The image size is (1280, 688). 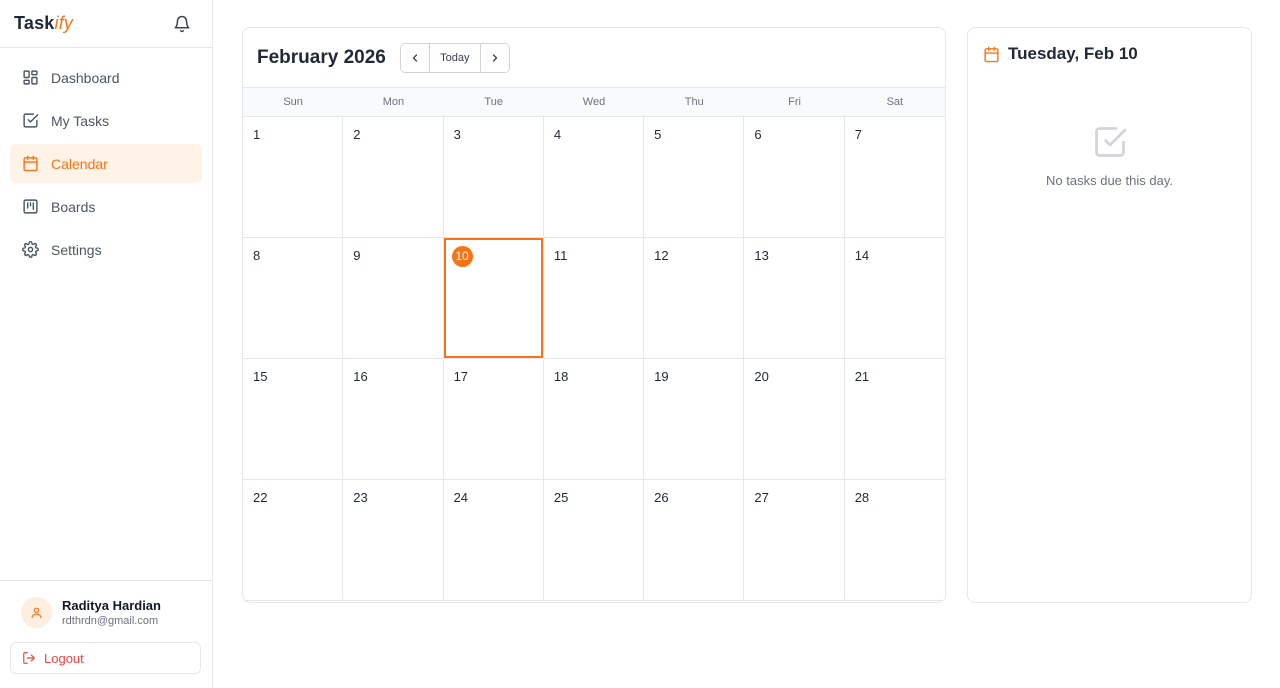 I want to click on day-number: 23, so click(x=360, y=497).